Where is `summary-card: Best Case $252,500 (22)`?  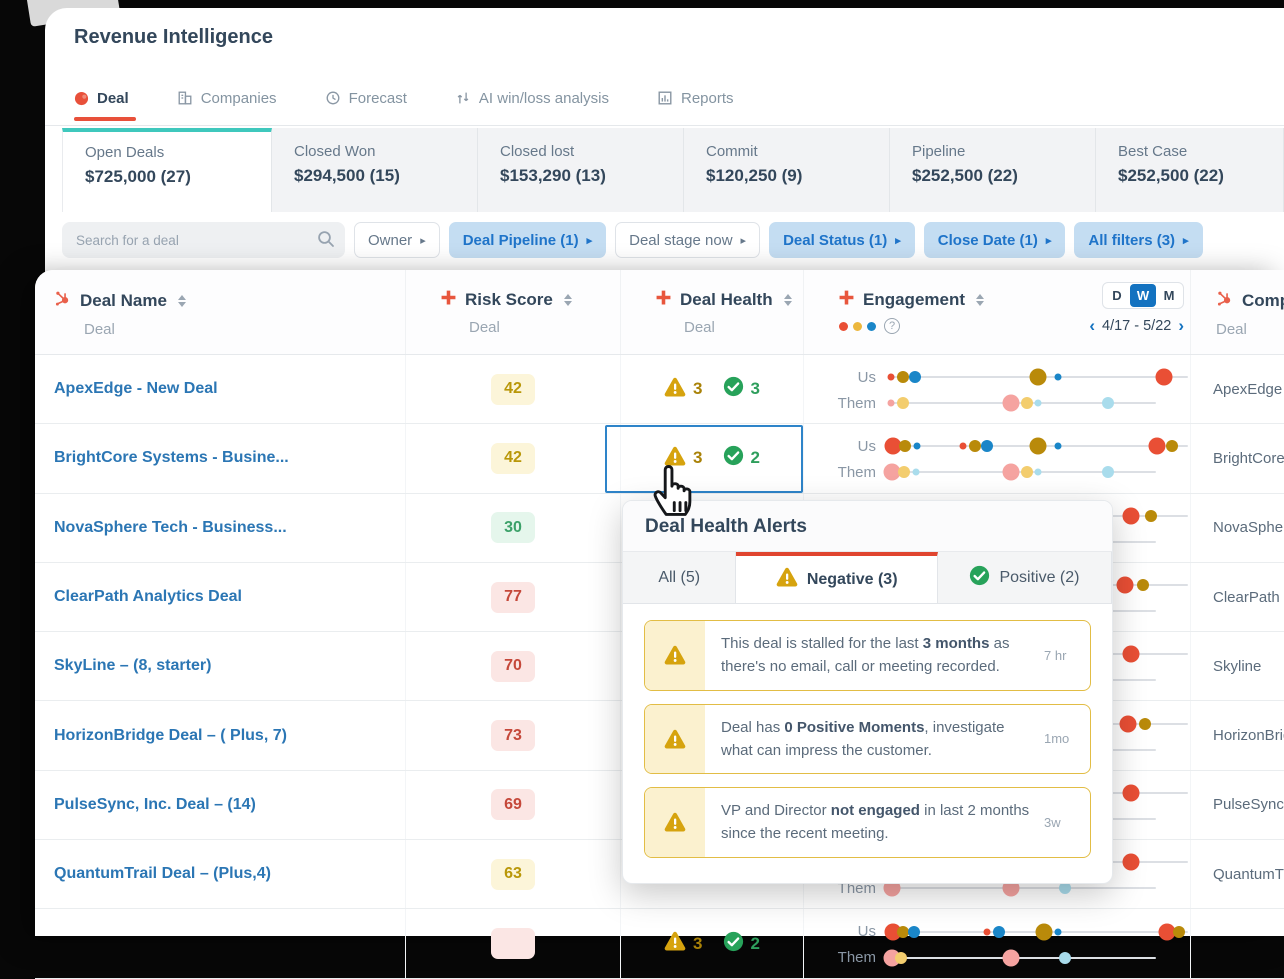 summary-card: Best Case $252,500 (22) is located at coordinates (1190, 170).